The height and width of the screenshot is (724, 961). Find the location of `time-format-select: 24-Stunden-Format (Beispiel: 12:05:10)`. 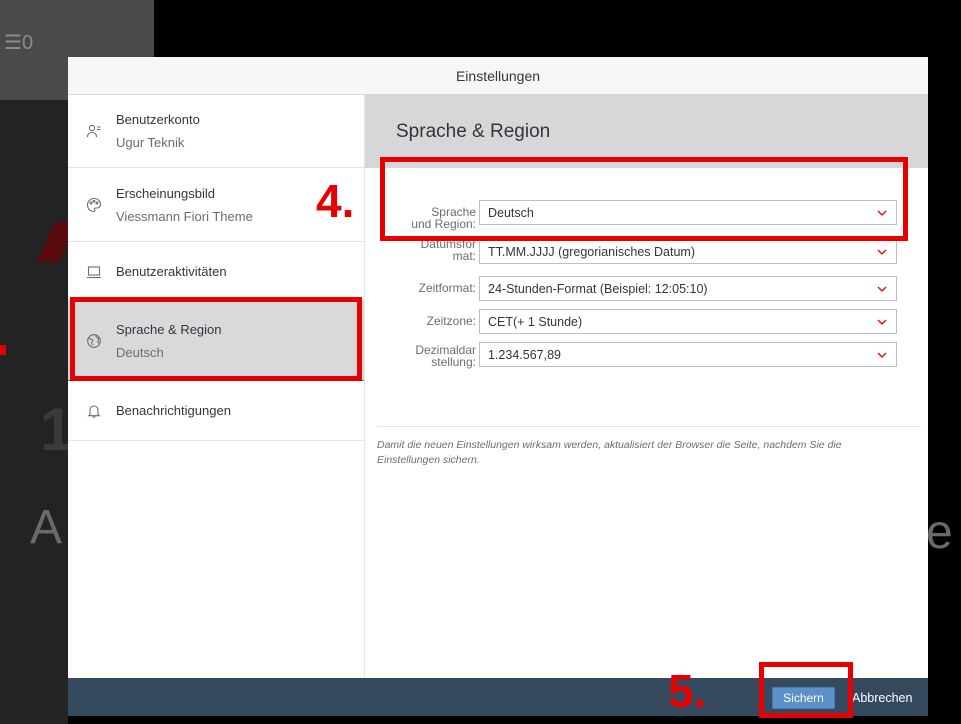

time-format-select: 24-Stunden-Format (Beispiel: 12:05:10) is located at coordinates (688, 288).